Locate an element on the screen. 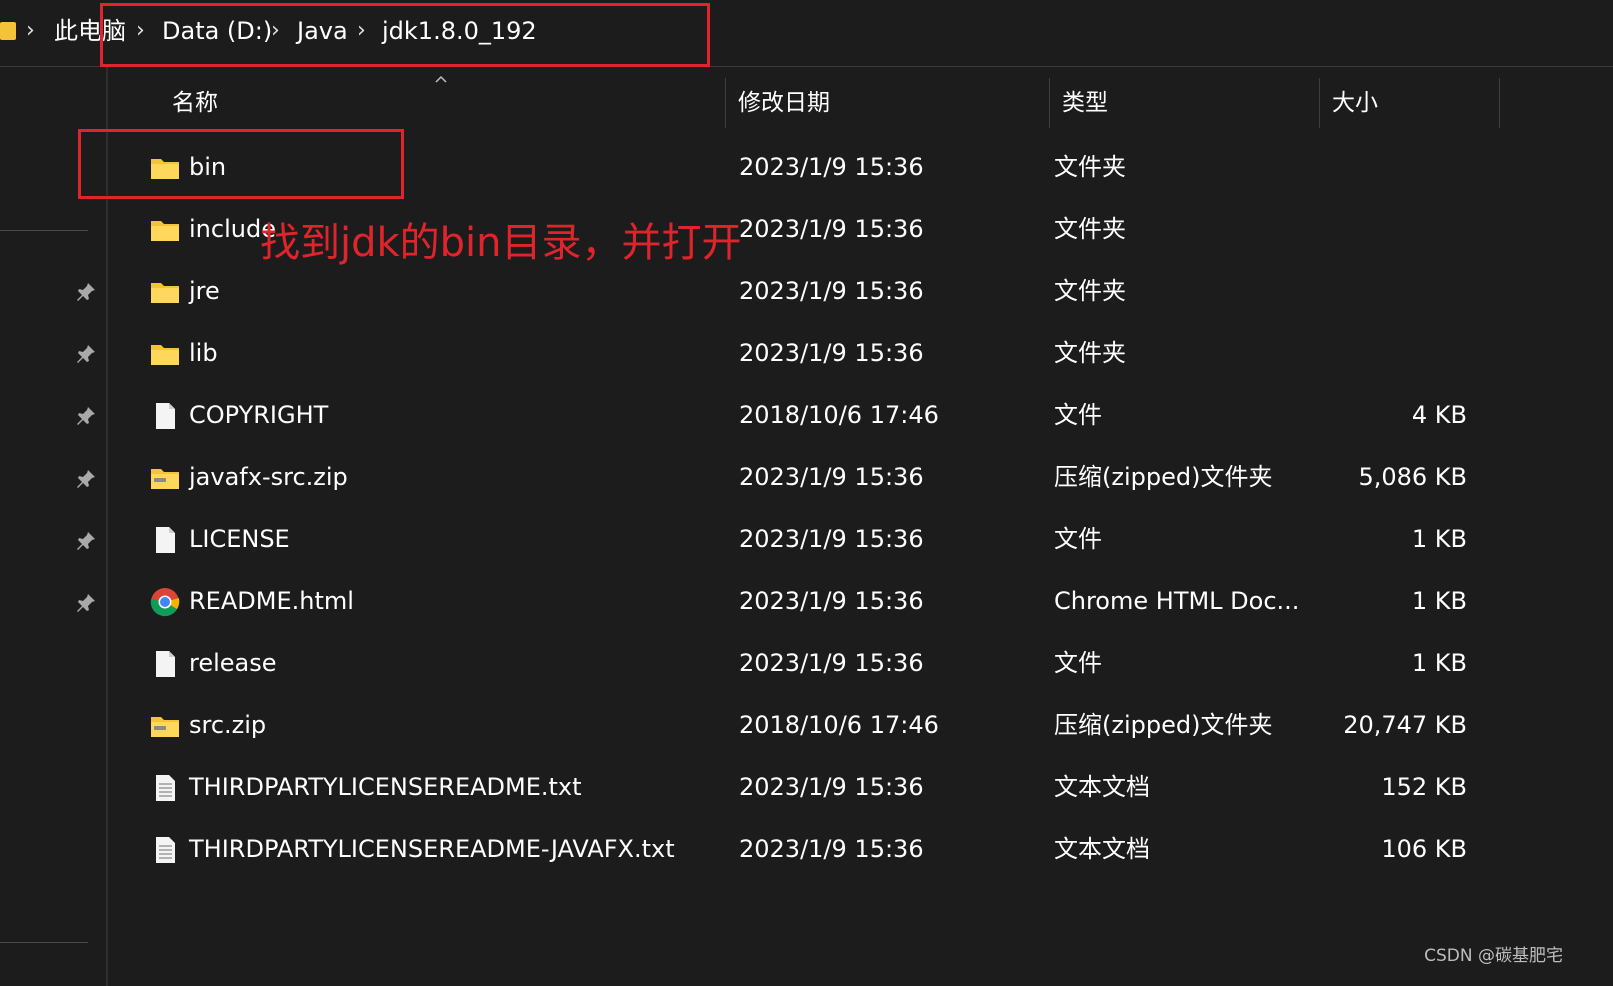 The width and height of the screenshot is (1613, 986). file-name: src.zip is located at coordinates (228, 725).